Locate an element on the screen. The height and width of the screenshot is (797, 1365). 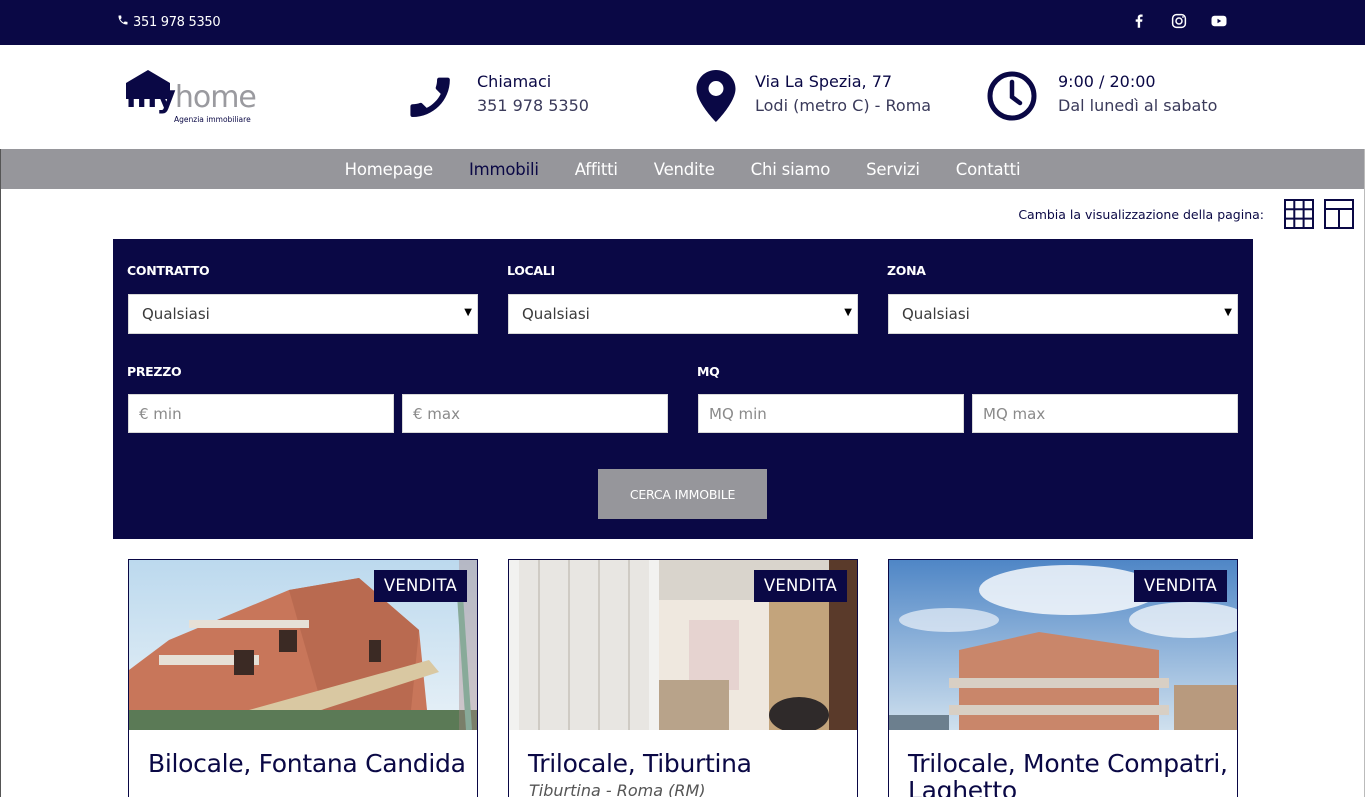
nav-affitti: Affitti is located at coordinates (596, 169).